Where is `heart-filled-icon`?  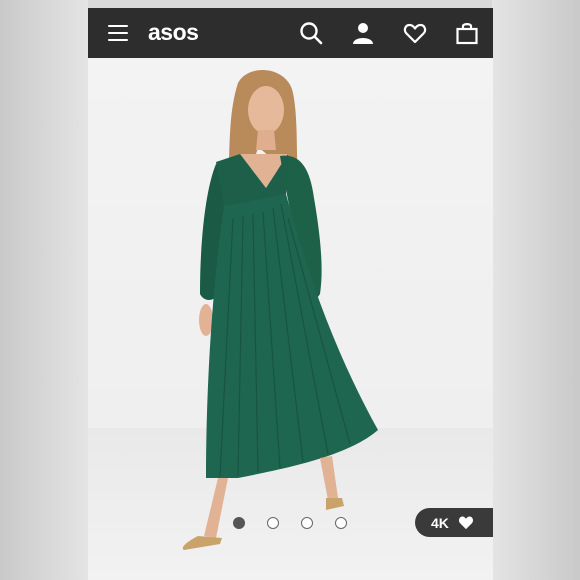
heart-filled-icon is located at coordinates (465, 523).